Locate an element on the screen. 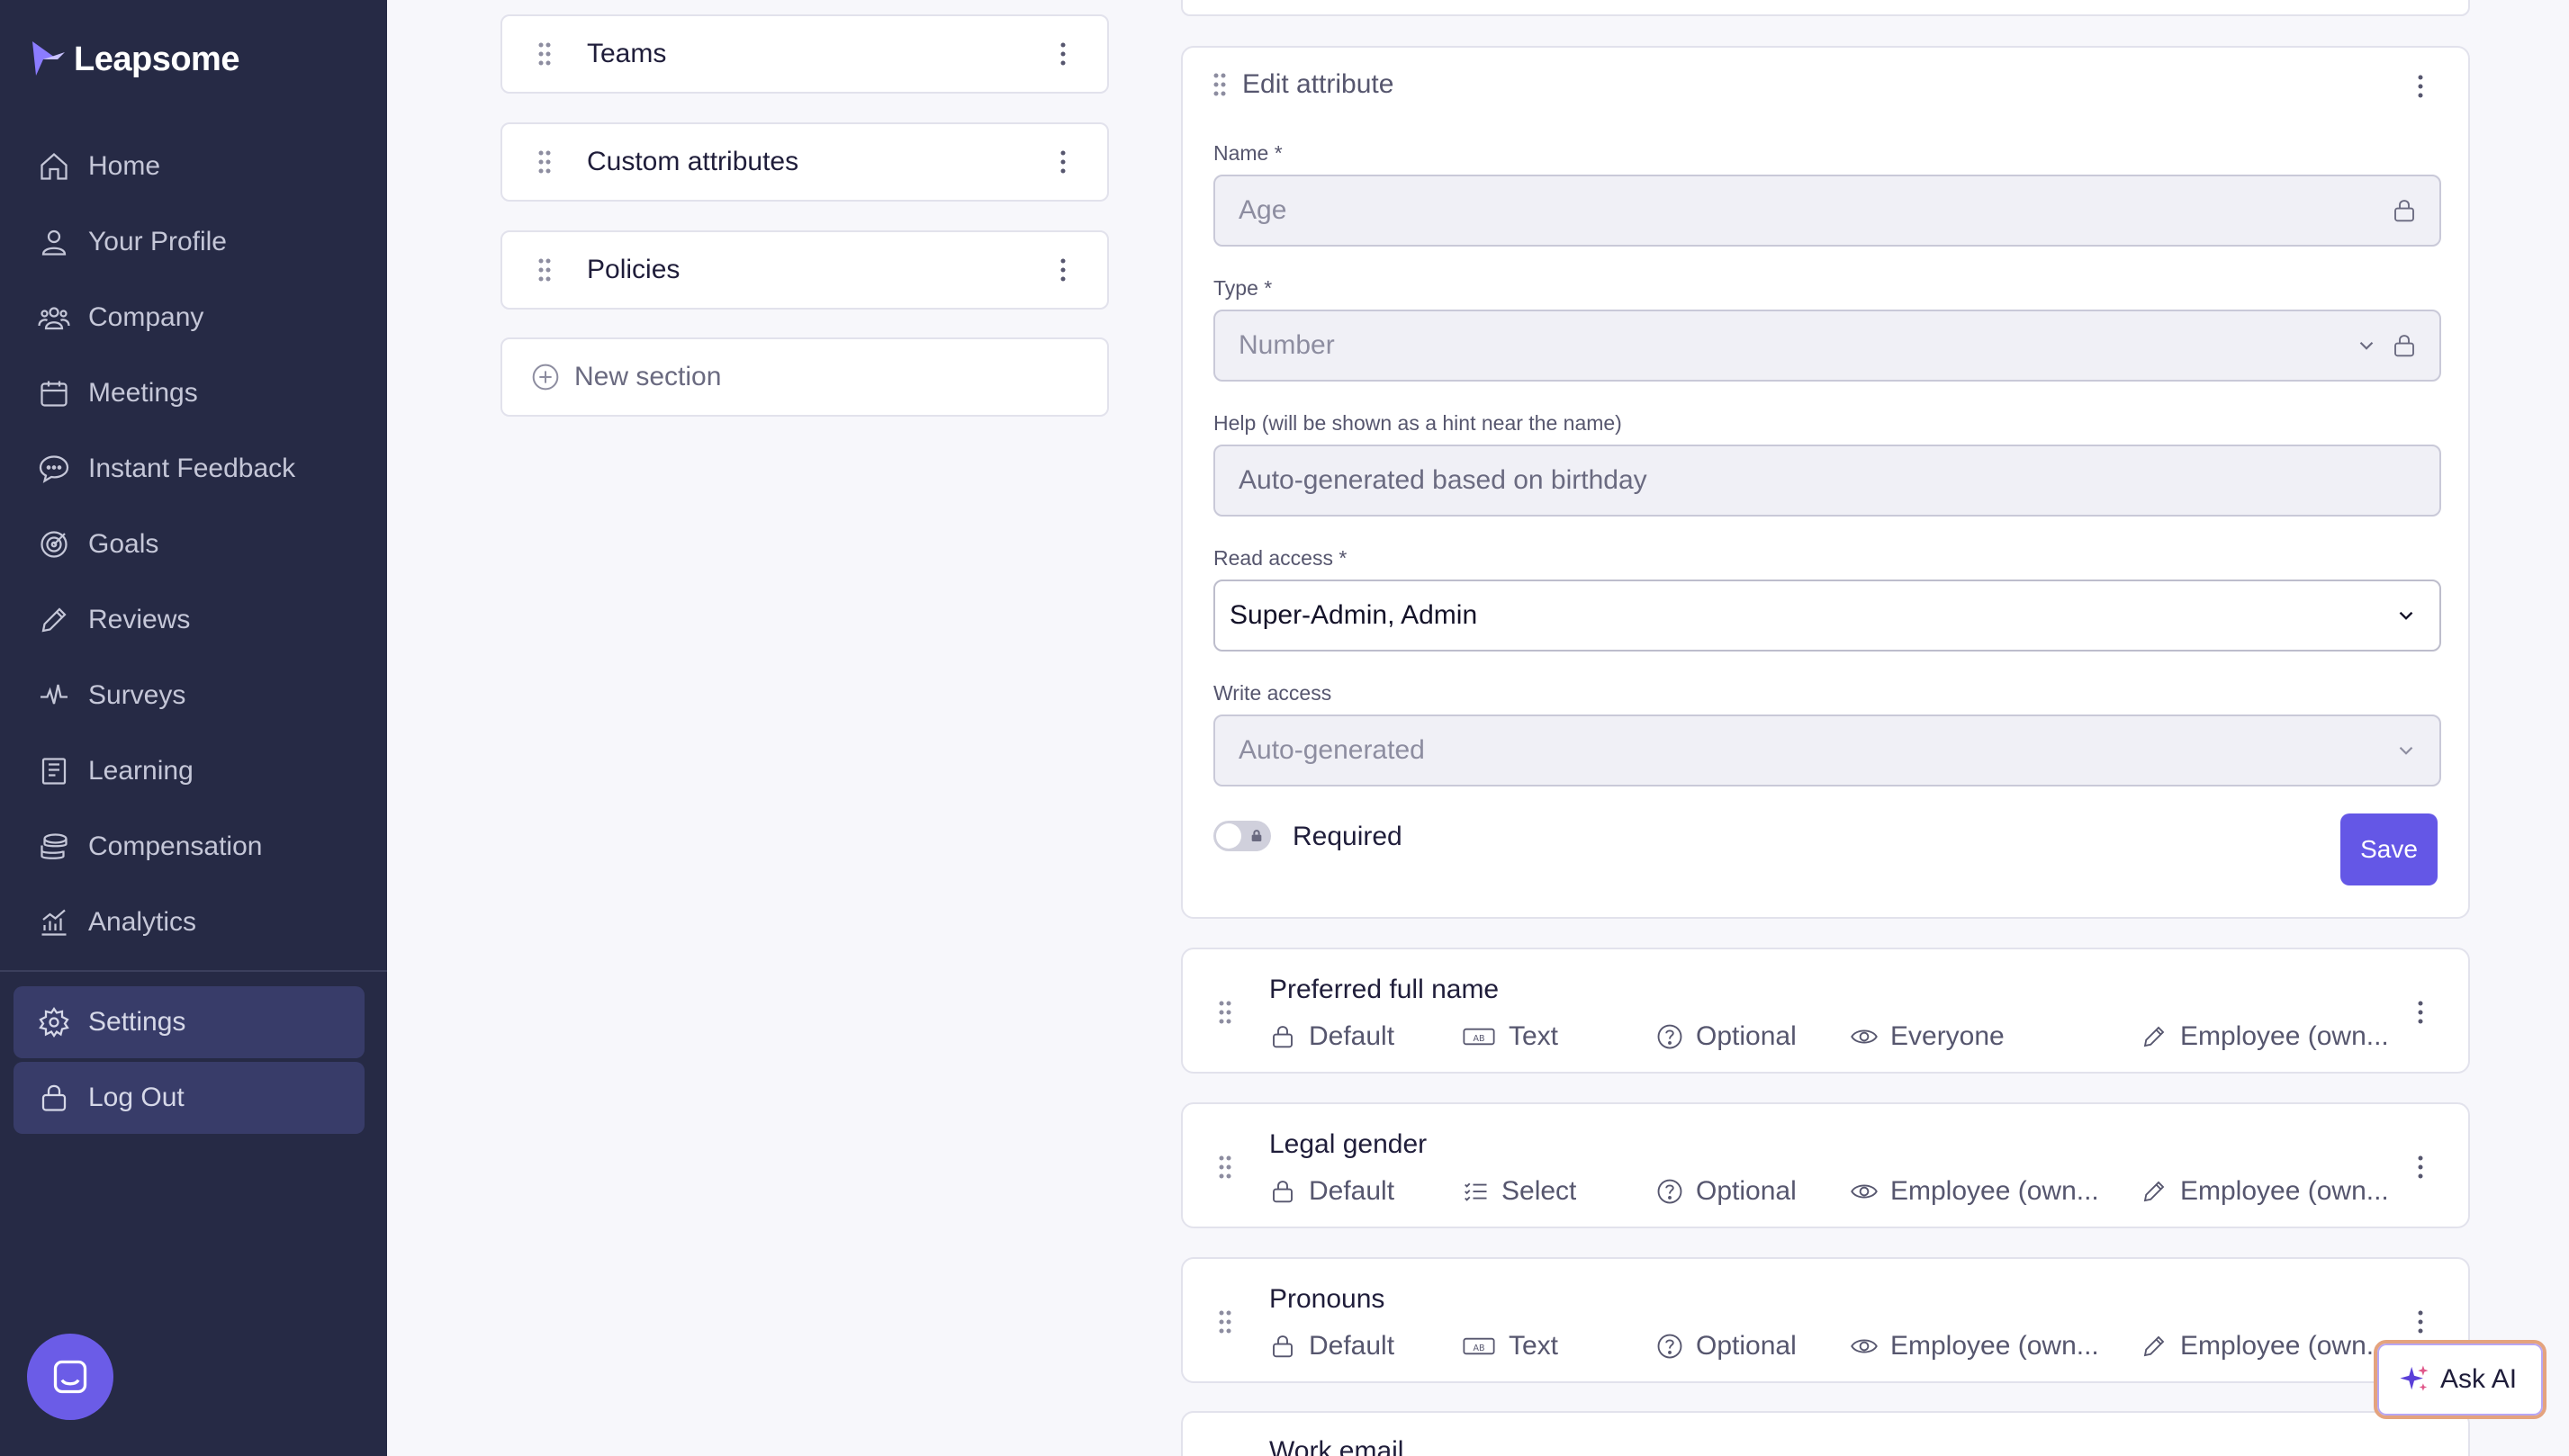 The width and height of the screenshot is (2569, 1456). sidebar-item-learning: Learning is located at coordinates (193, 771).